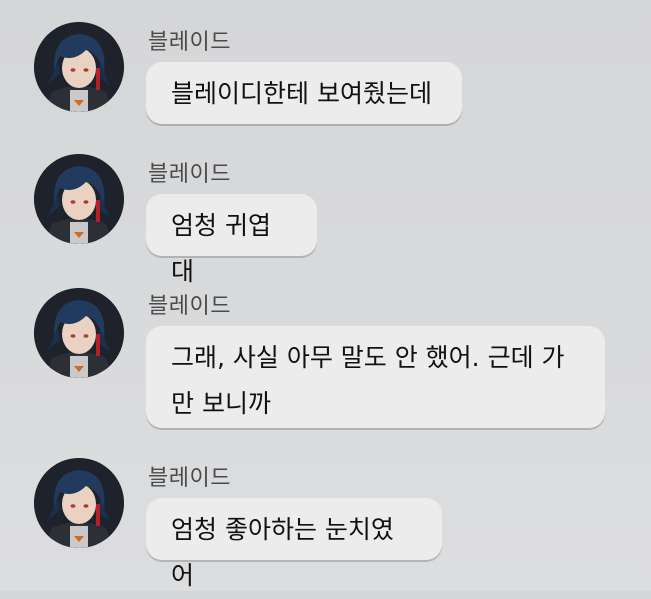 The height and width of the screenshot is (599, 651). I want to click on message-bubble: 블레이디한테 보여줬는데, so click(304, 93).